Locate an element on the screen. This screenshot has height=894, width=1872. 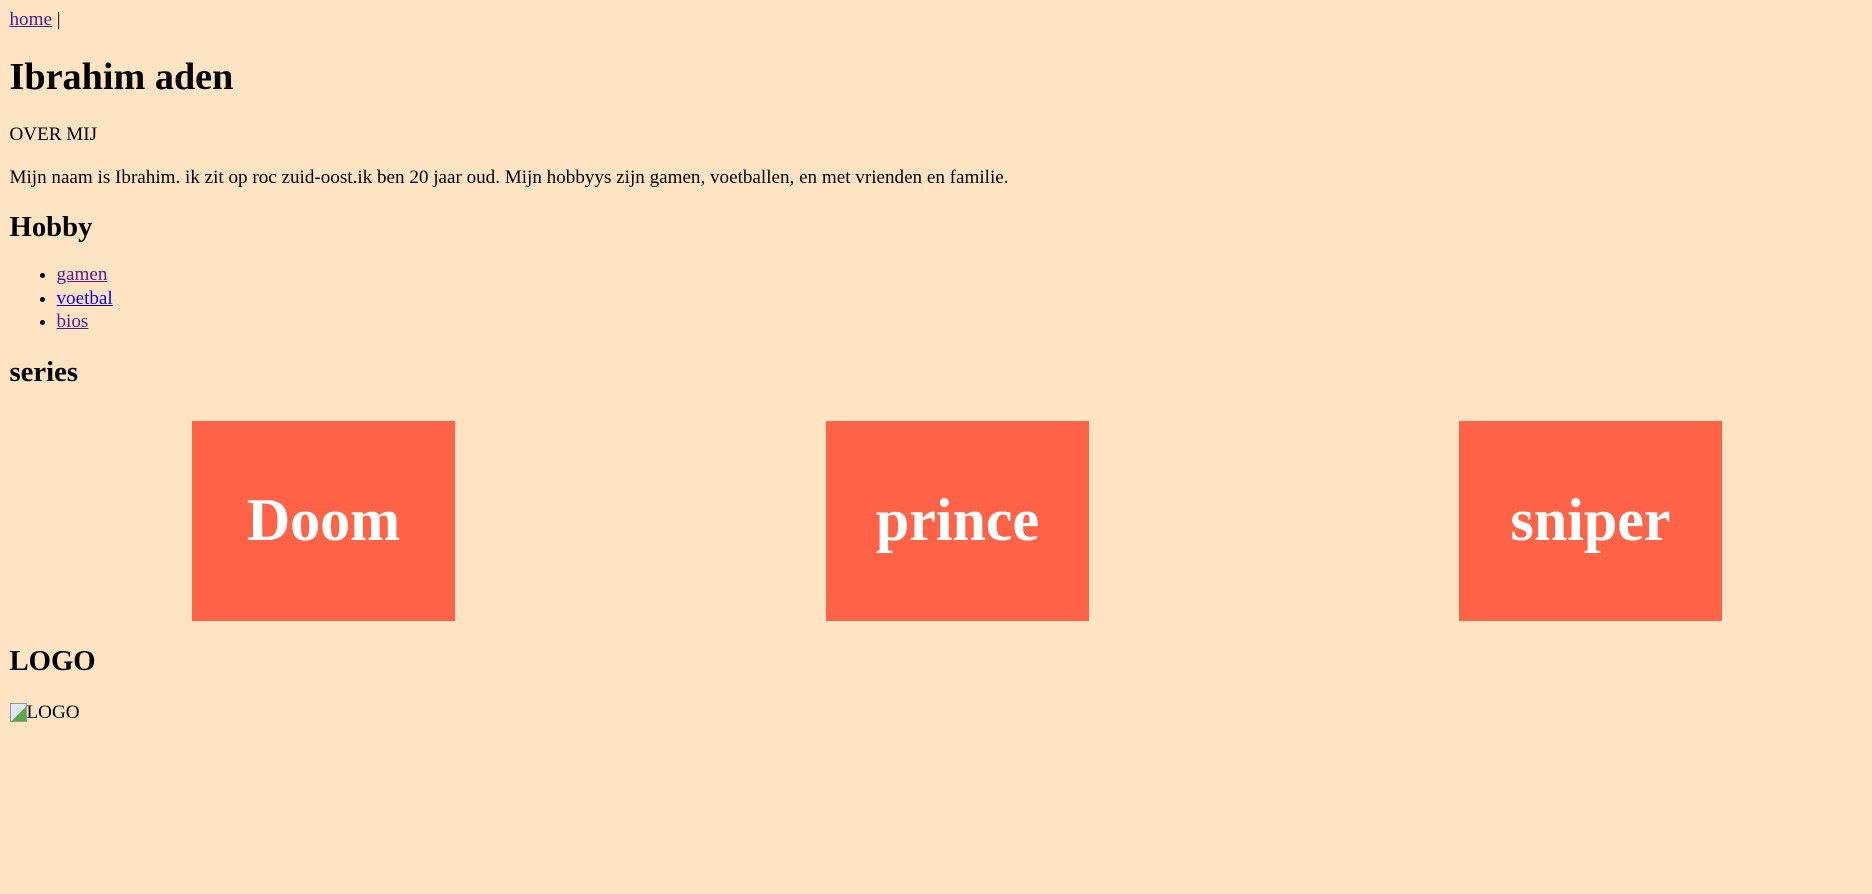
series-heading: series is located at coordinates (44, 371).